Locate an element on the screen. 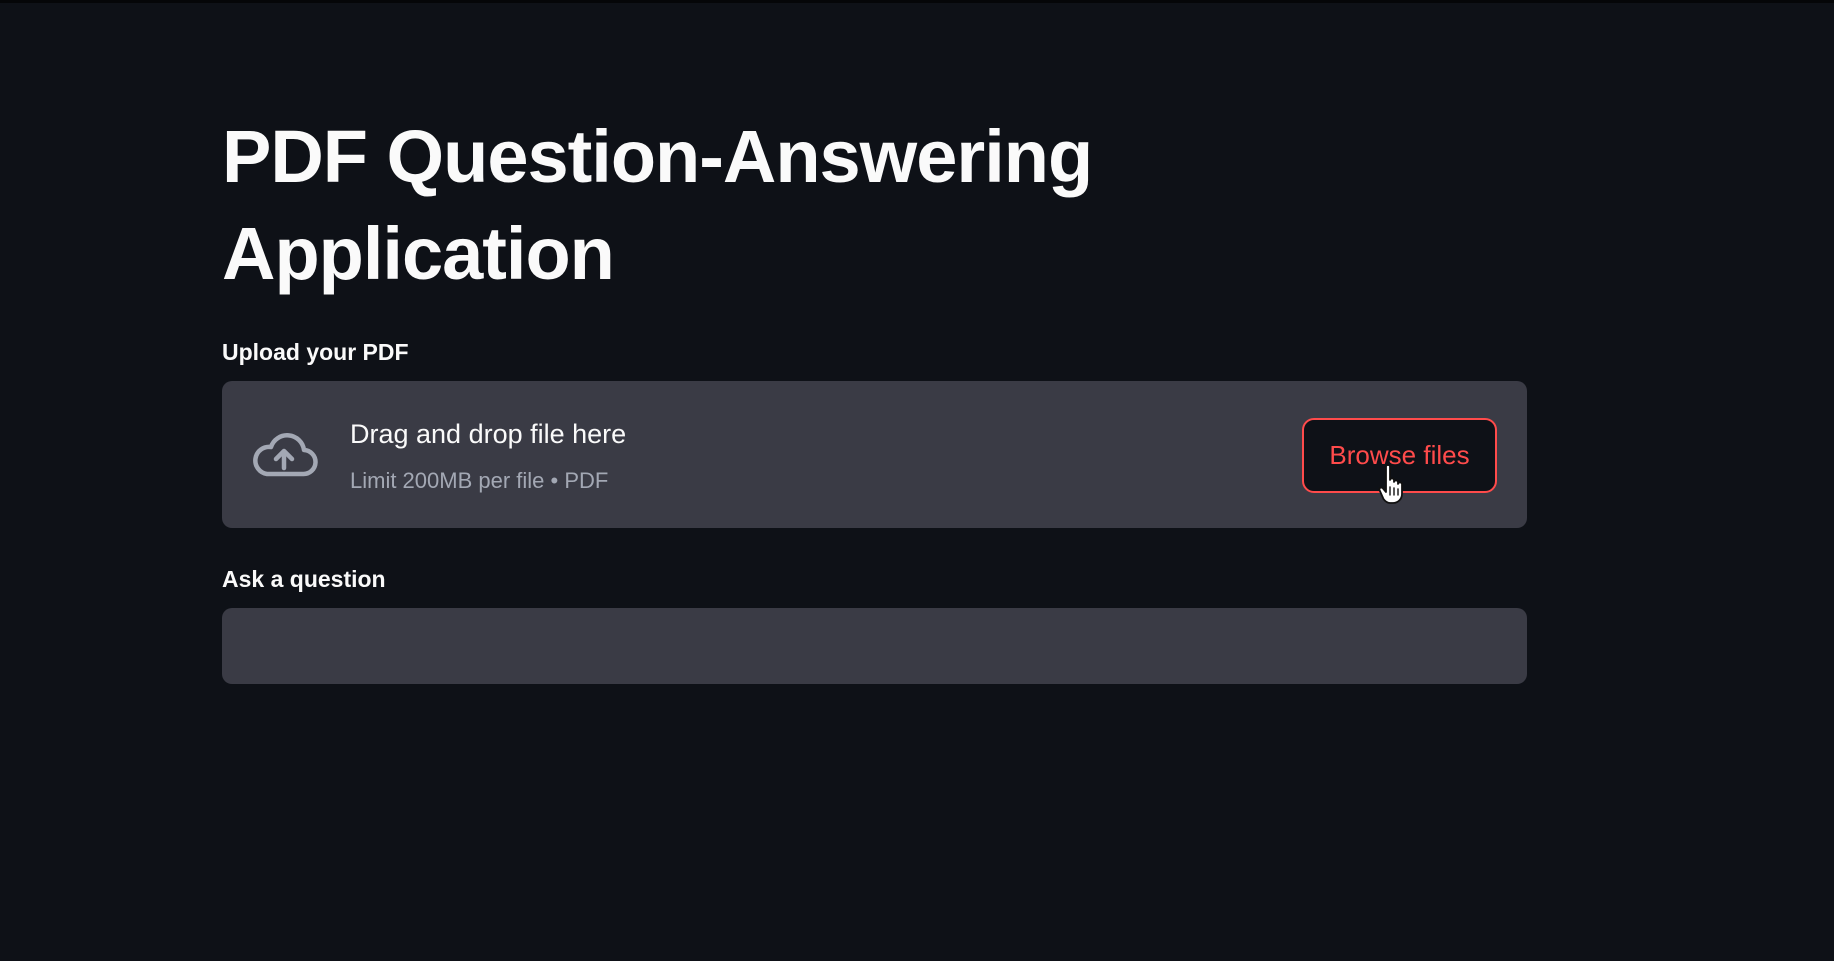 The width and height of the screenshot is (1834, 961). cloud-upload-icon is located at coordinates (285, 455).